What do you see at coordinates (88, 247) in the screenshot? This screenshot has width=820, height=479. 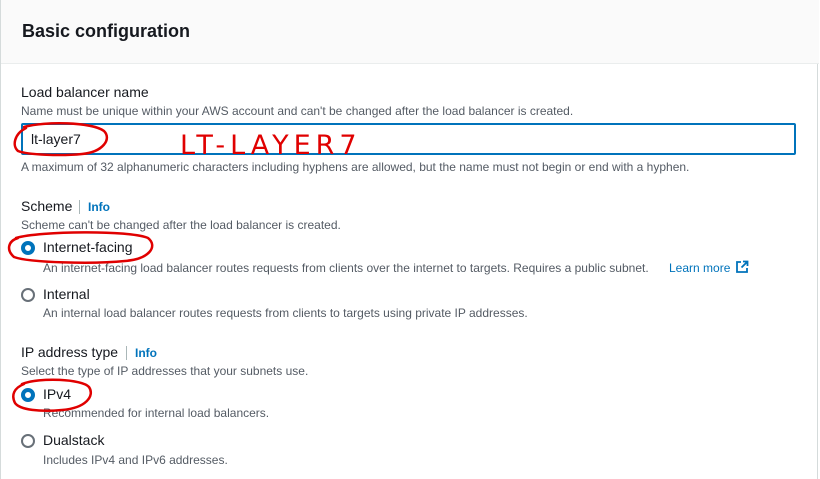 I see `internet-facing-label: Internet-facing` at bounding box center [88, 247].